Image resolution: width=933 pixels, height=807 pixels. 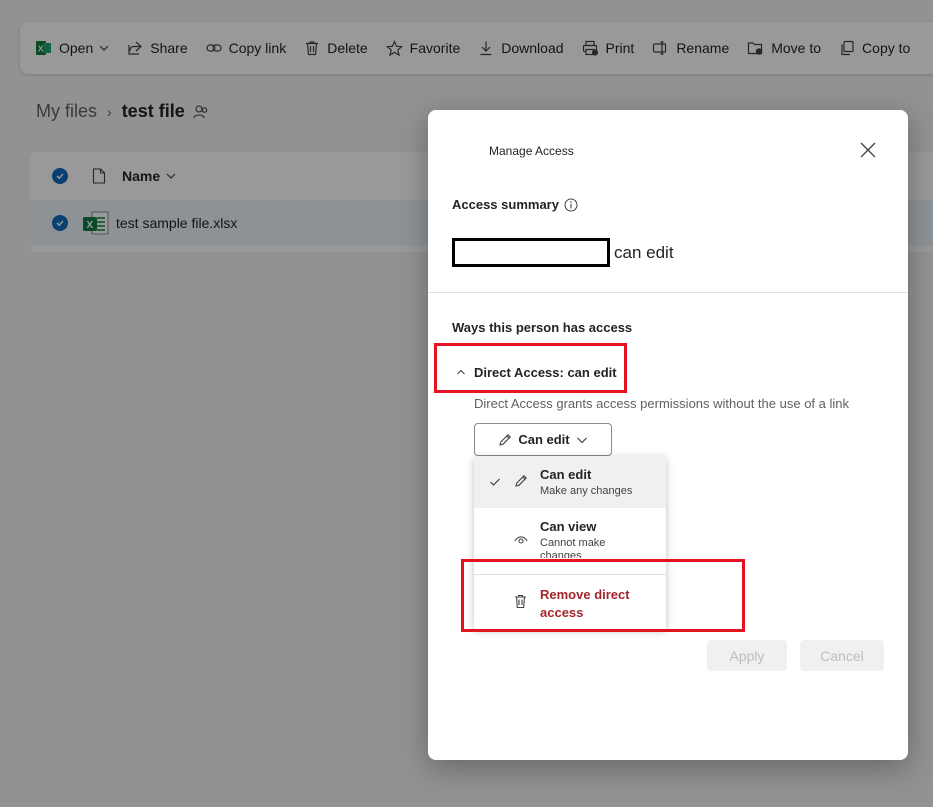 What do you see at coordinates (571, 205) in the screenshot?
I see `info-icon` at bounding box center [571, 205].